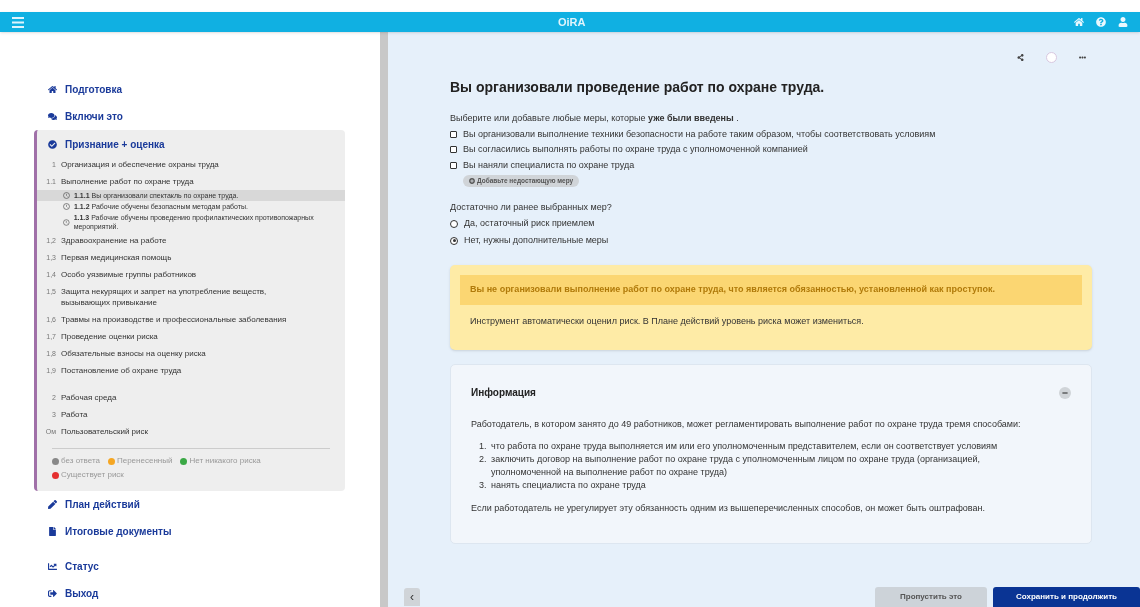 This screenshot has height=607, width=1140. Describe the element at coordinates (190, 593) in the screenshot. I see `nav-link: Выход` at that location.